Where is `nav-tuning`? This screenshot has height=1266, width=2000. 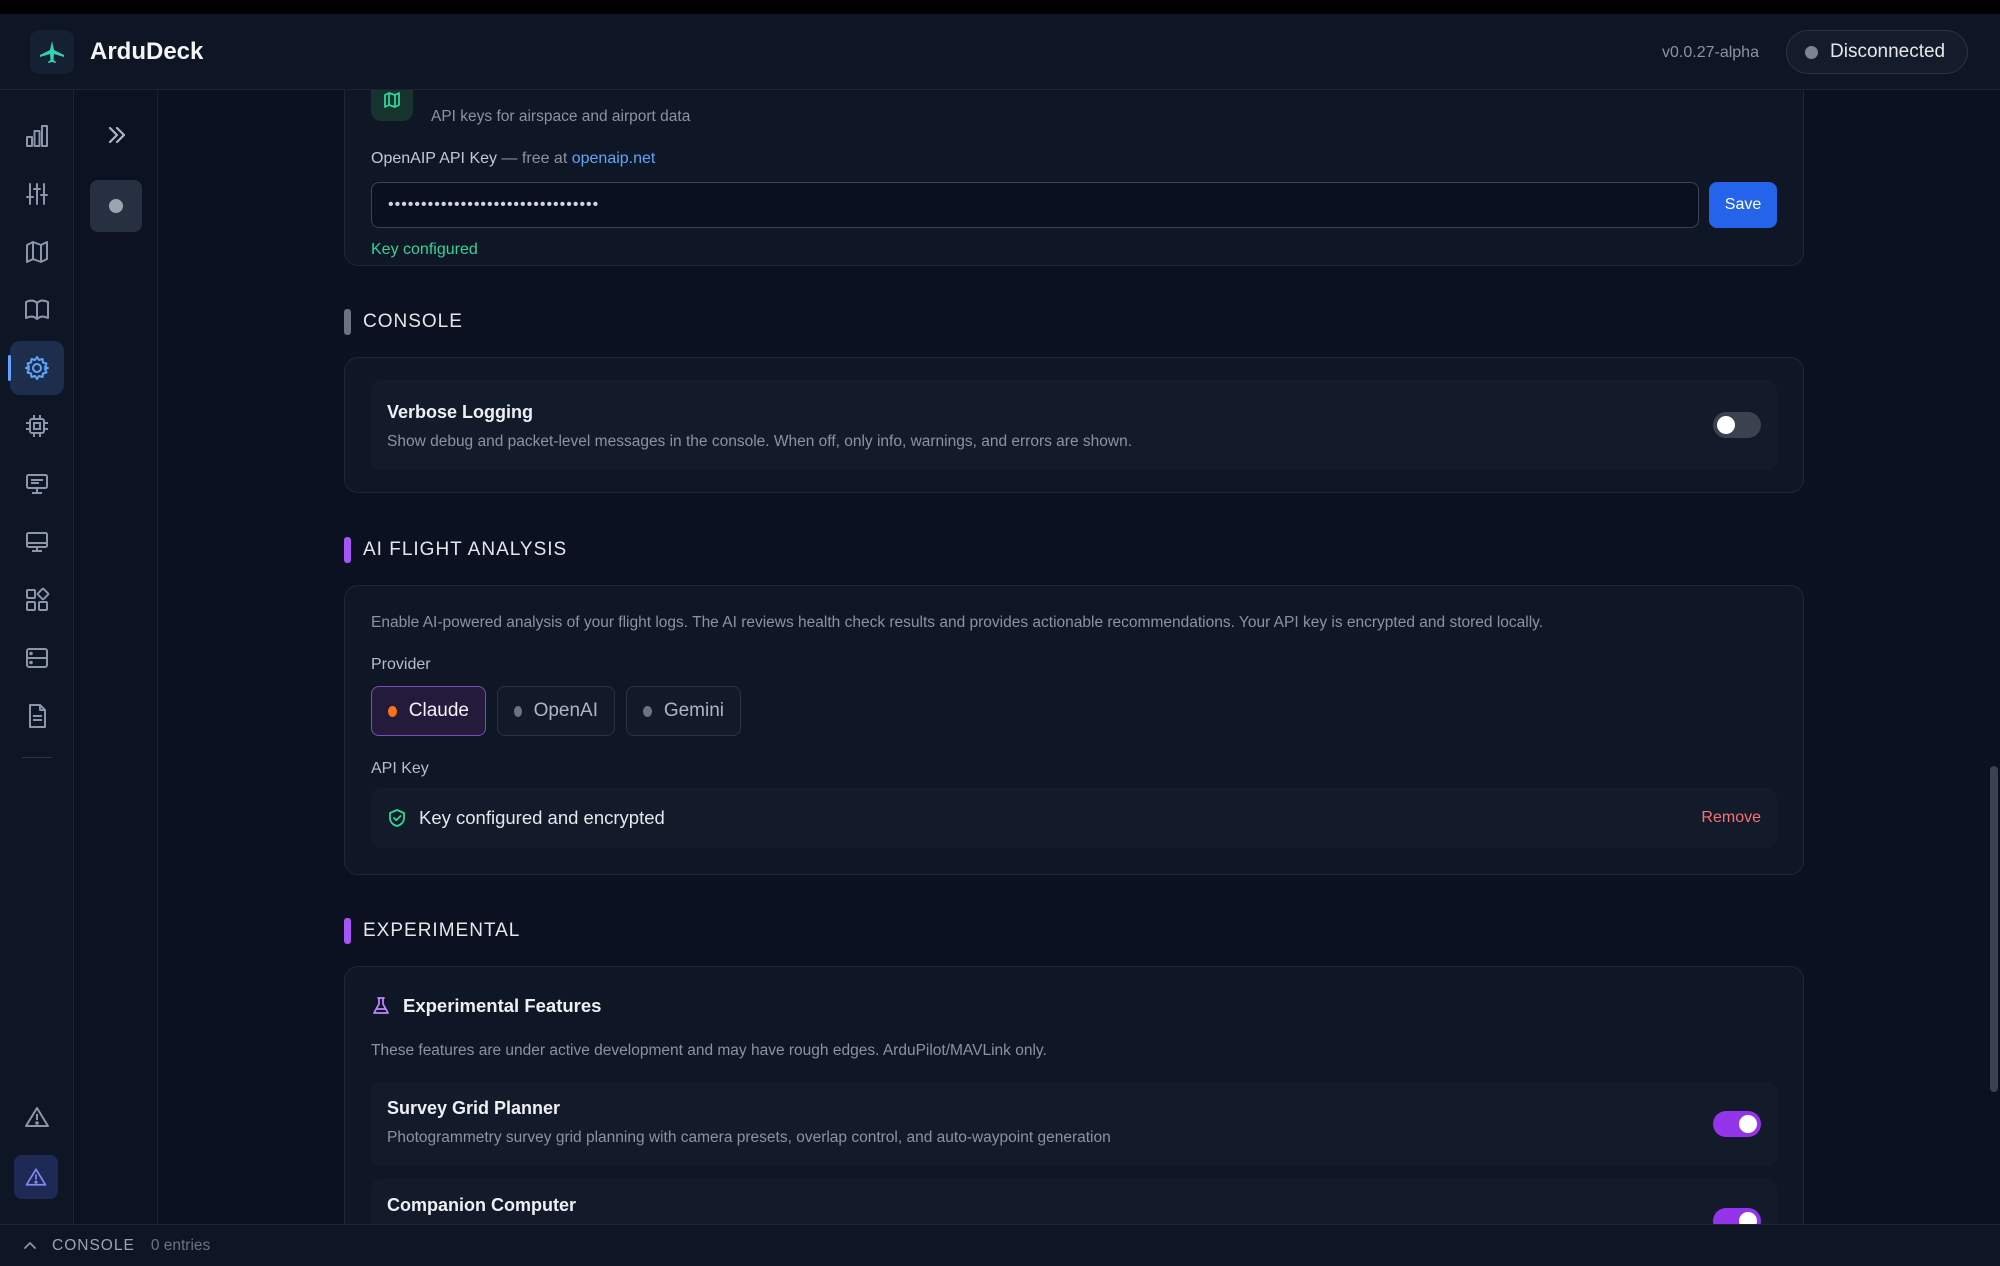
nav-tuning is located at coordinates (37, 194).